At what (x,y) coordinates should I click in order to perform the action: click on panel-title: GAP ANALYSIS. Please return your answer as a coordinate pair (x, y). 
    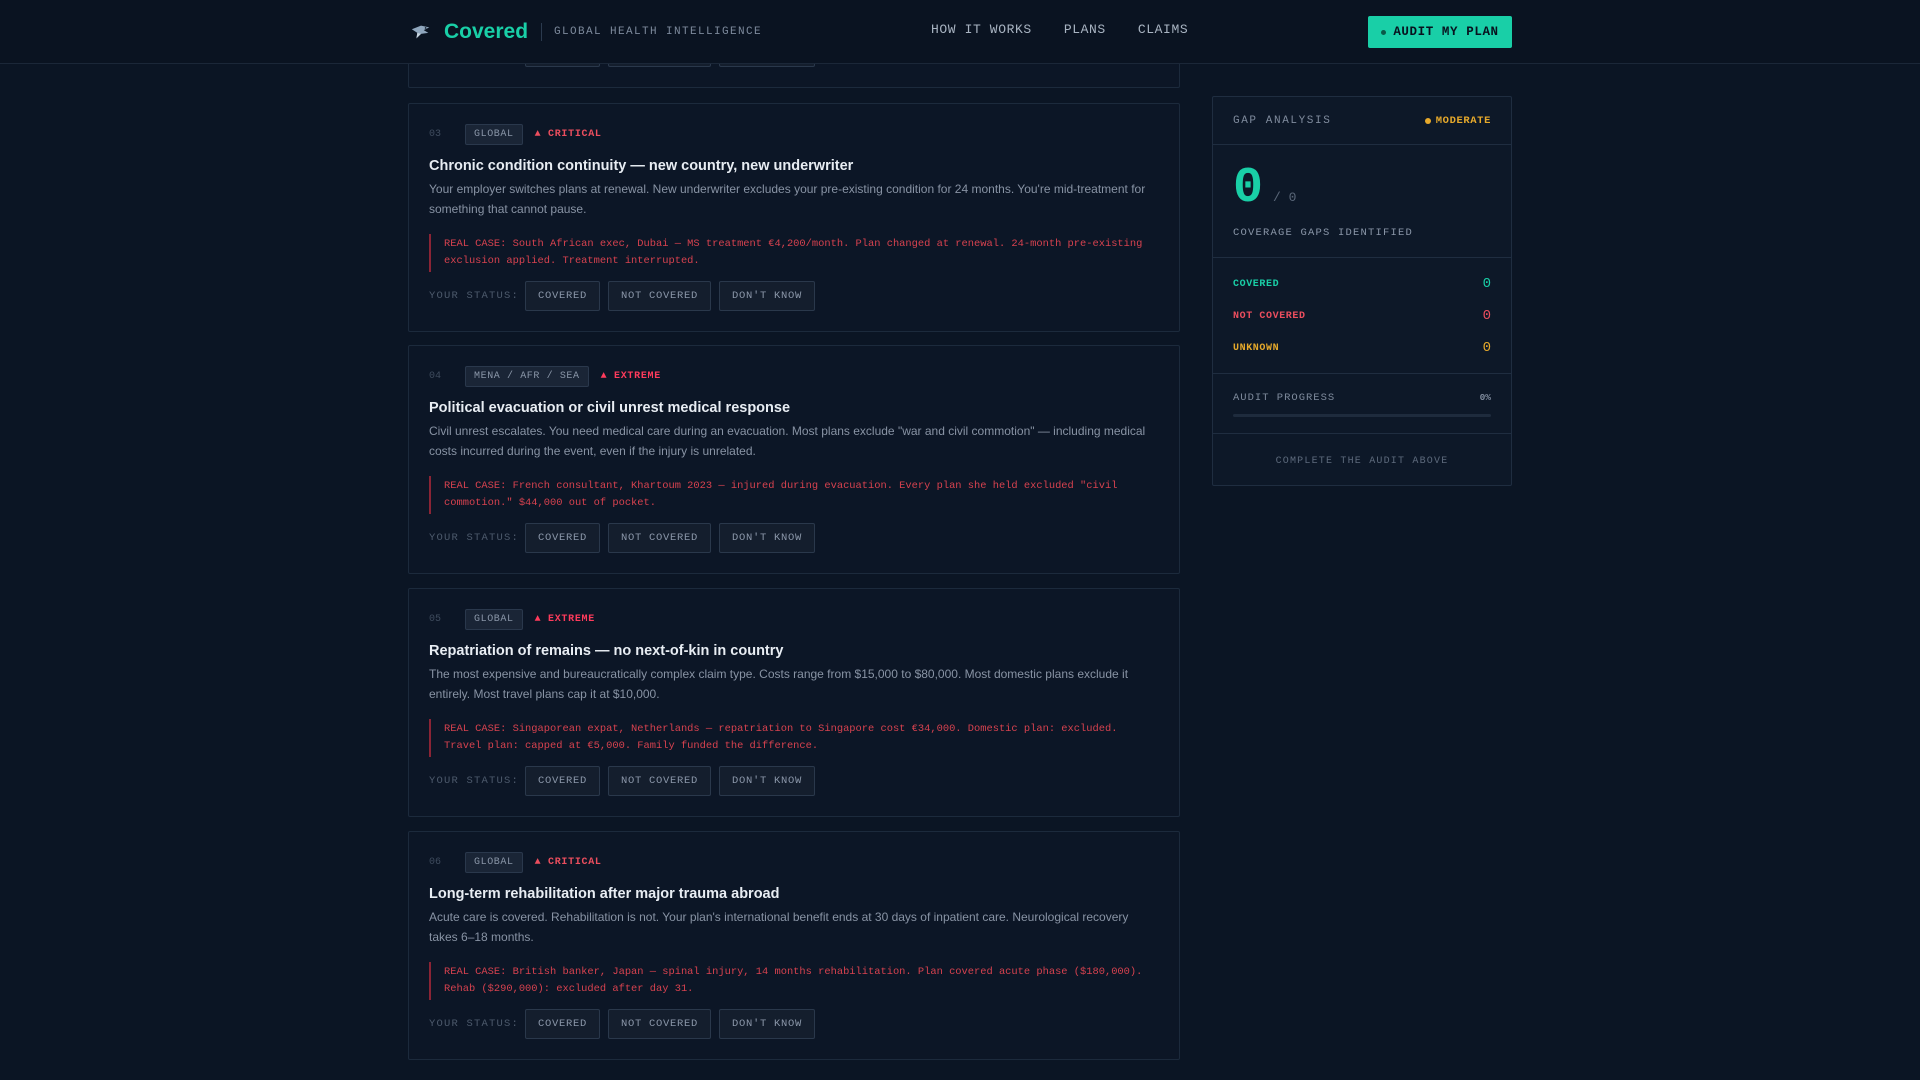
    Looking at the image, I should click on (1282, 121).